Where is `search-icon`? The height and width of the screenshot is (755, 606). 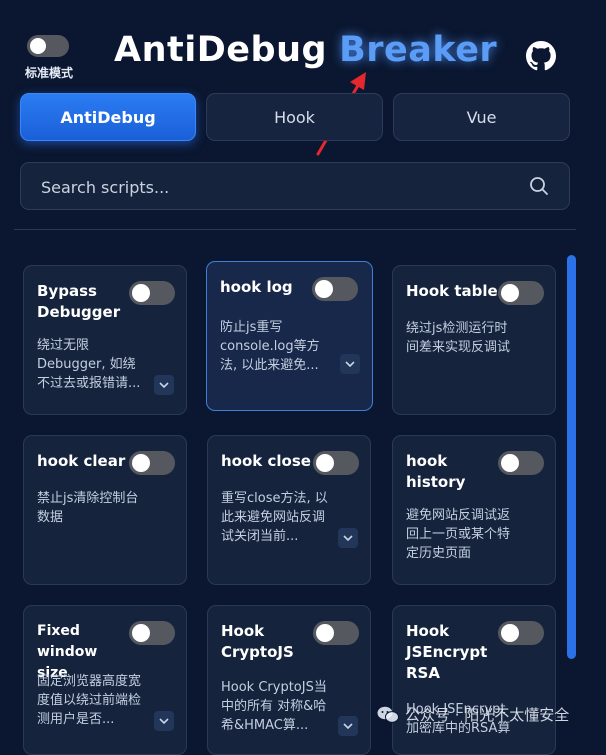 search-icon is located at coordinates (539, 186).